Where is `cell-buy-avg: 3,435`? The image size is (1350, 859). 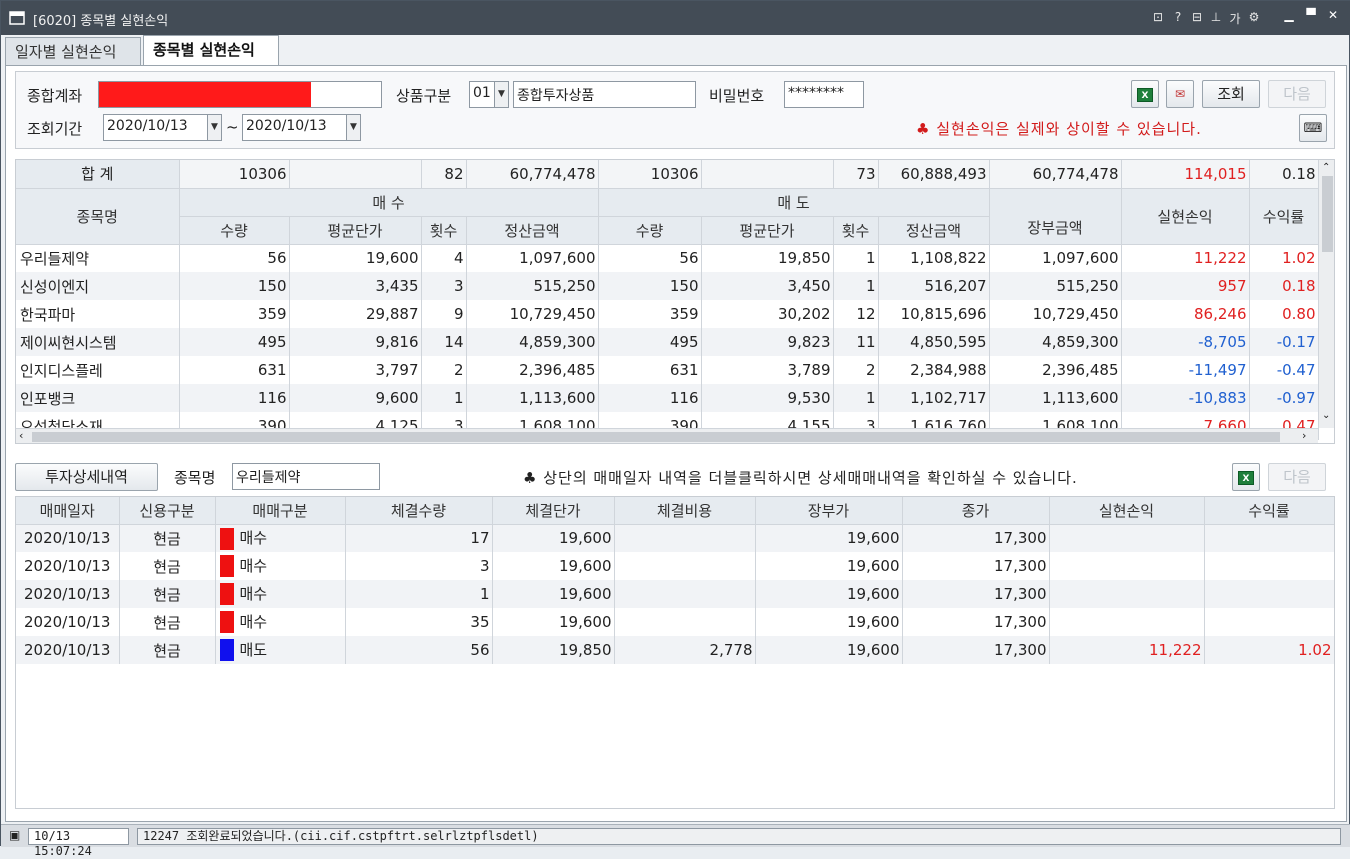
cell-buy-avg: 3,435 is located at coordinates (355, 286).